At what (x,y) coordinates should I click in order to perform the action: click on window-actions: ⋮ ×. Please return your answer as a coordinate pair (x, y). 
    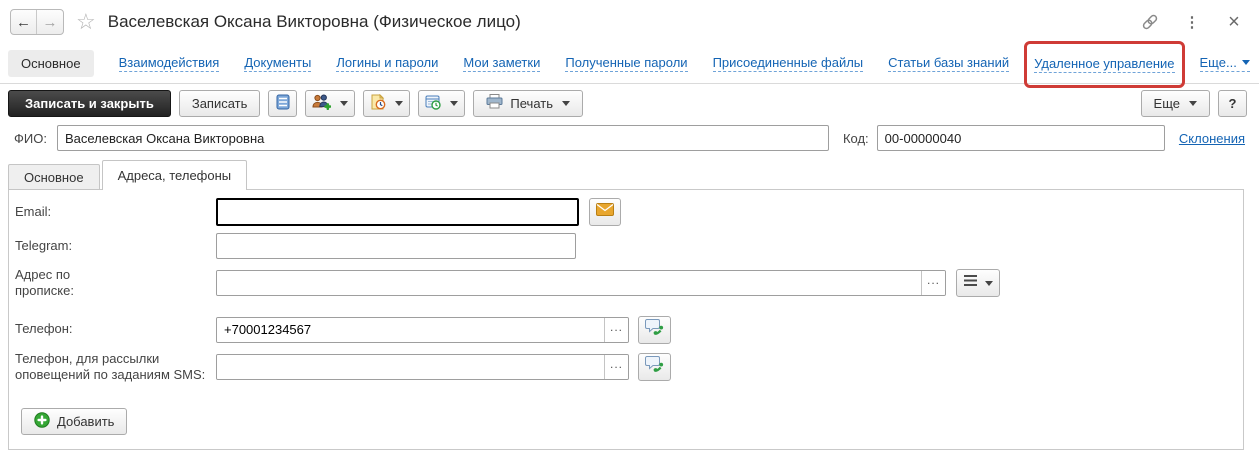
    Looking at the image, I should click on (1192, 22).